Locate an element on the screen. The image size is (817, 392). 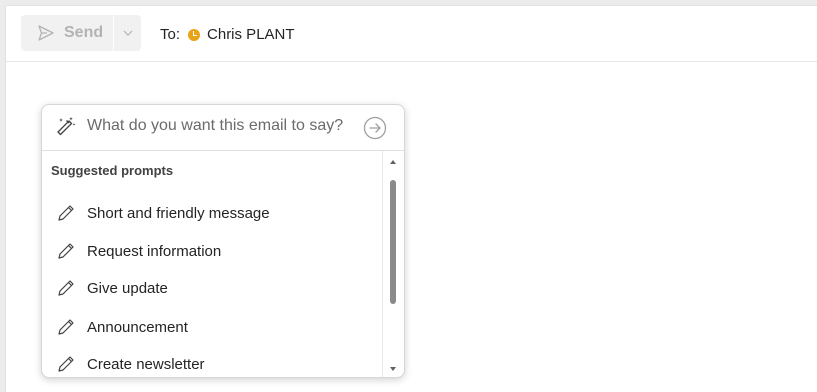
copilot-prompt-input is located at coordinates (222, 126).